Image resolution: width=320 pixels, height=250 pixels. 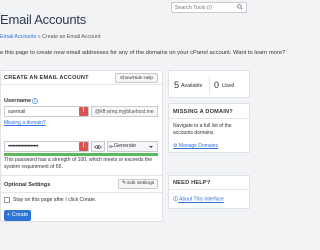 What do you see at coordinates (25, 123) in the screenshot?
I see `missing-domain-link: Missing a domain?` at bounding box center [25, 123].